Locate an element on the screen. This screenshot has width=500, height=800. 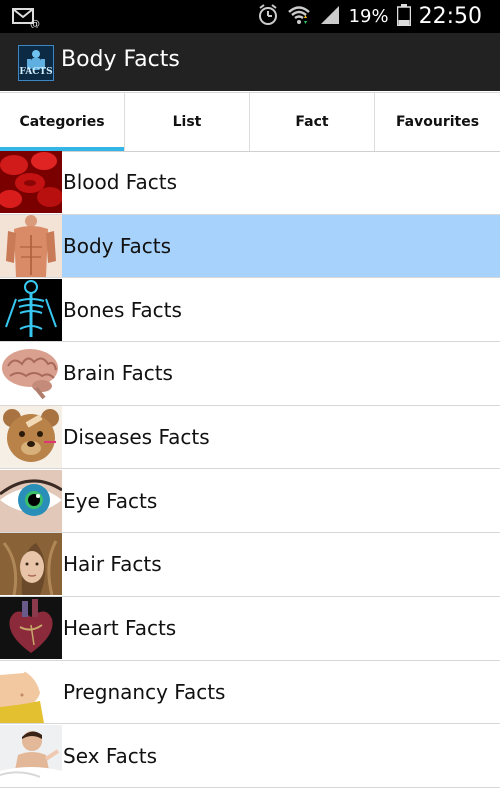
list-item-hair: Hair Facts is located at coordinates (250, 565).